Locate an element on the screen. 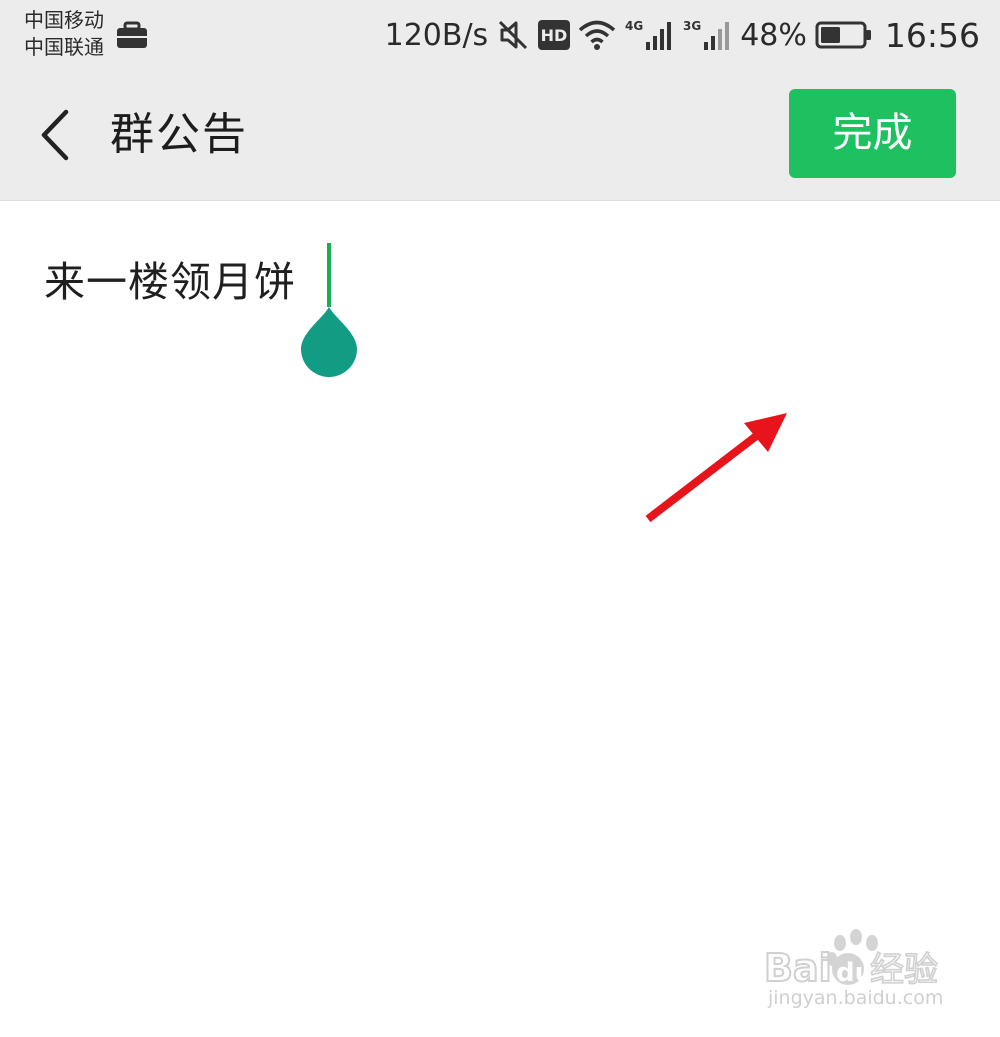  battery-icon is located at coordinates (843, 35).